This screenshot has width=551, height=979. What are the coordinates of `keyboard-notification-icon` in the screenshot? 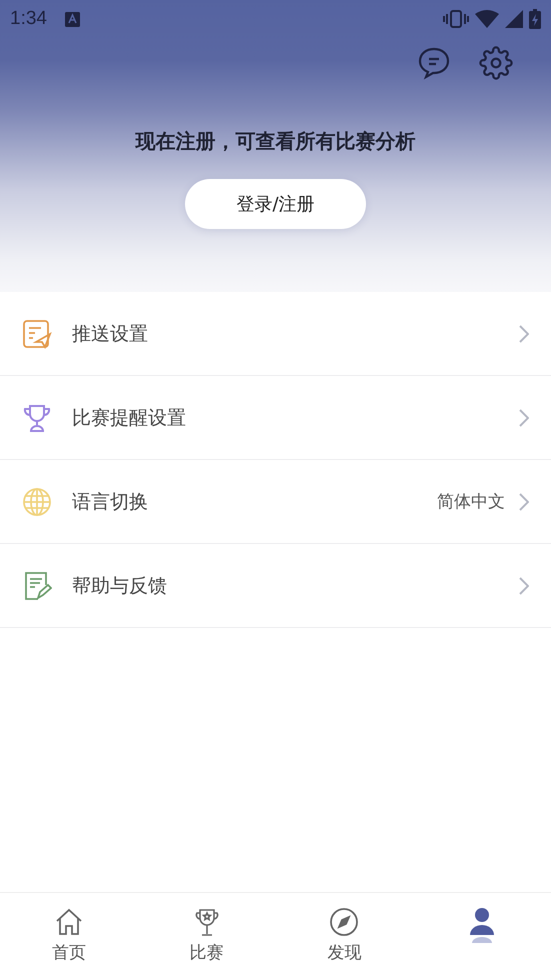 It's located at (72, 19).